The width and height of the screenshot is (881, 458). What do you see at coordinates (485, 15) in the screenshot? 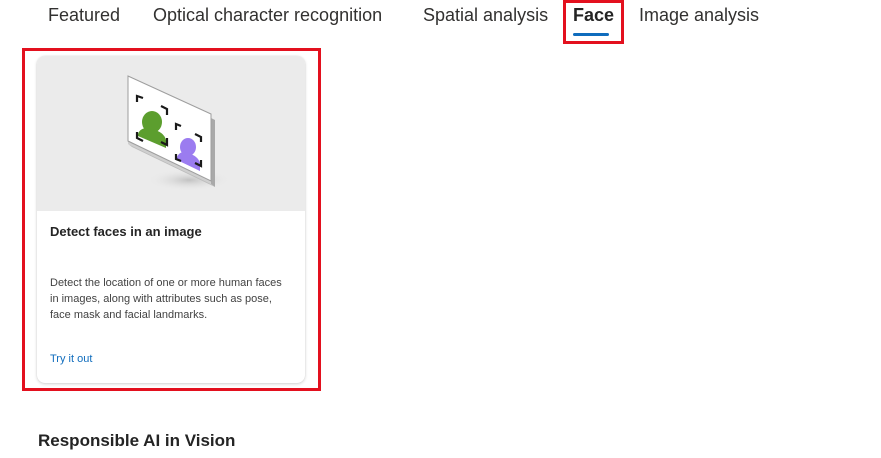
I see `tab-spatial-analysis: Spatial analysis` at bounding box center [485, 15].